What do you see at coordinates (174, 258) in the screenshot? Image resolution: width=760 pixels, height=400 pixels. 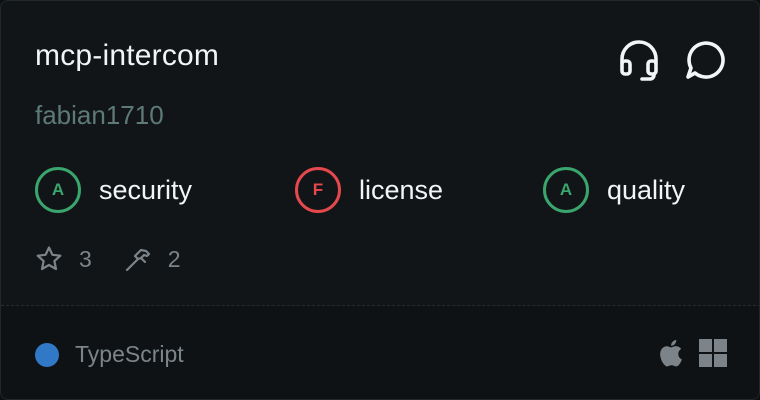 I see `tools-count: 2` at bounding box center [174, 258].